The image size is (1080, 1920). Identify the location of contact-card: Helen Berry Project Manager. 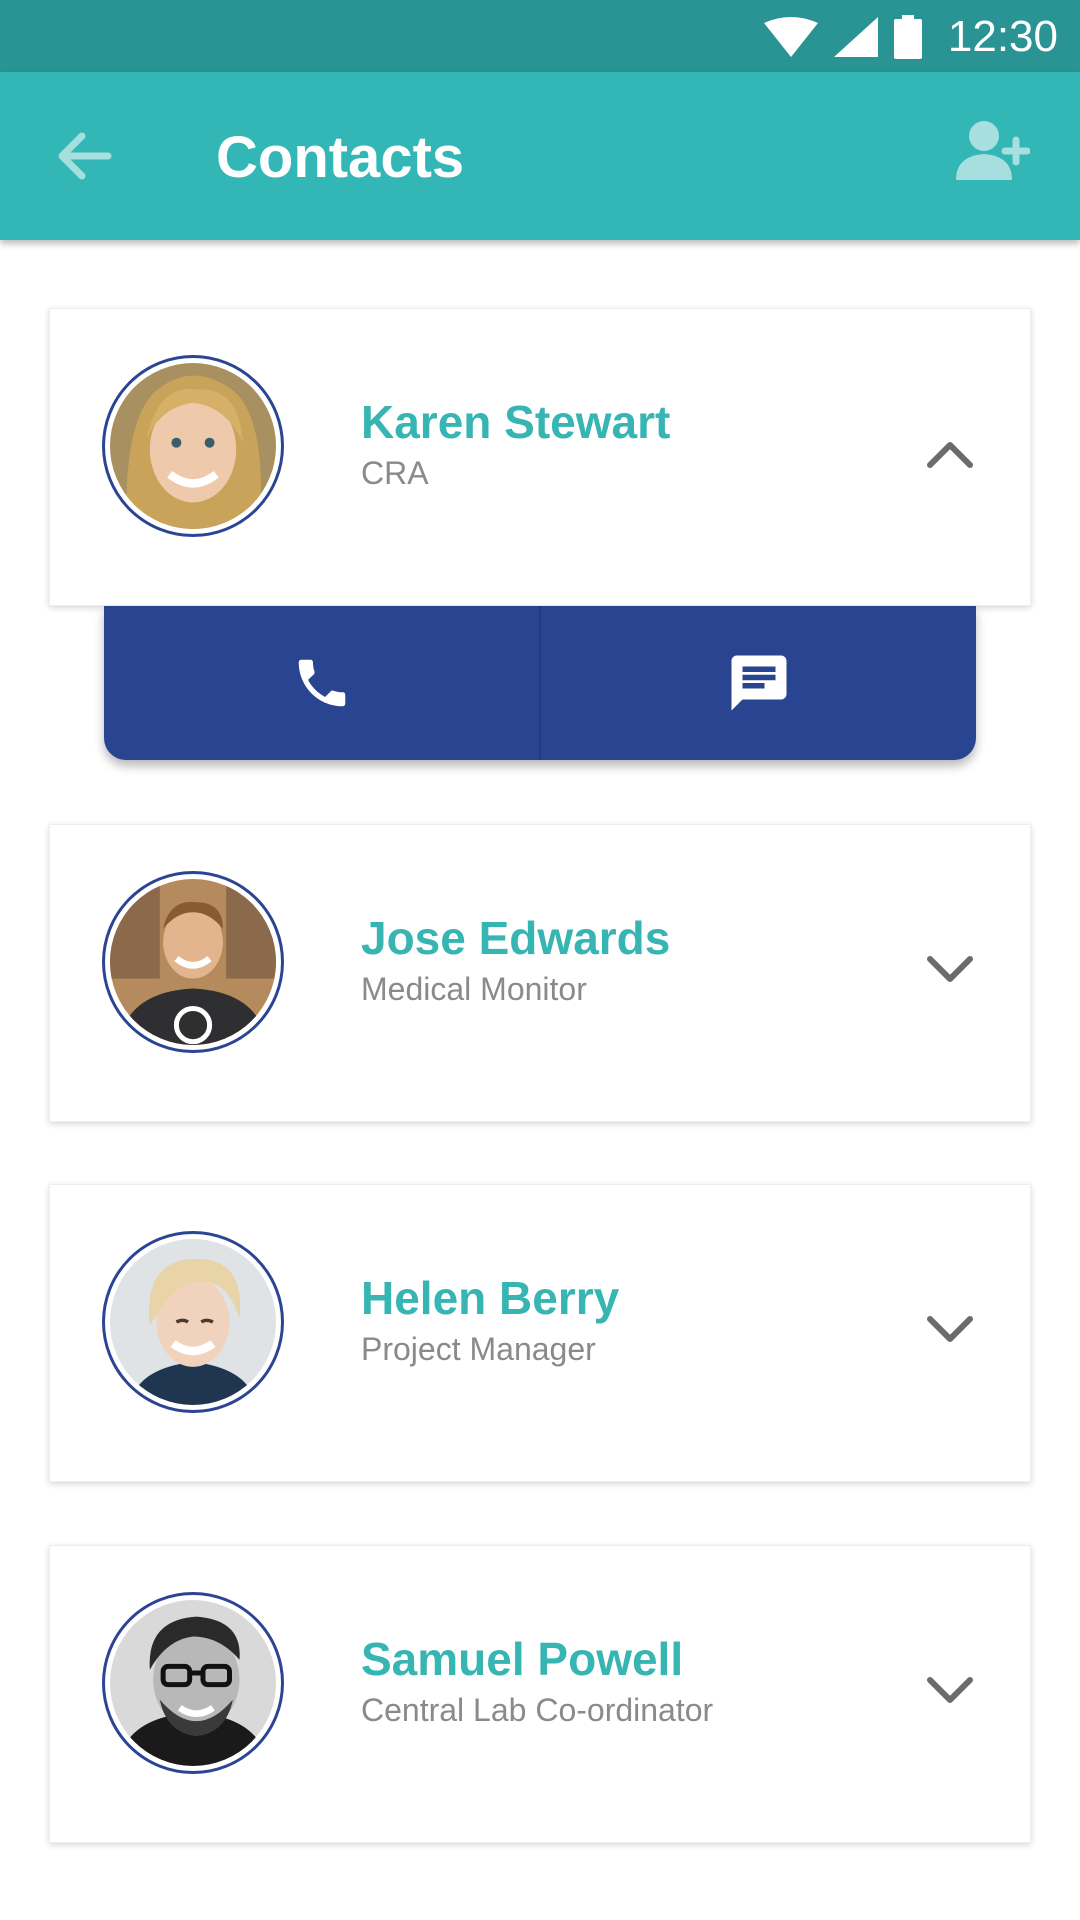
(540, 1333).